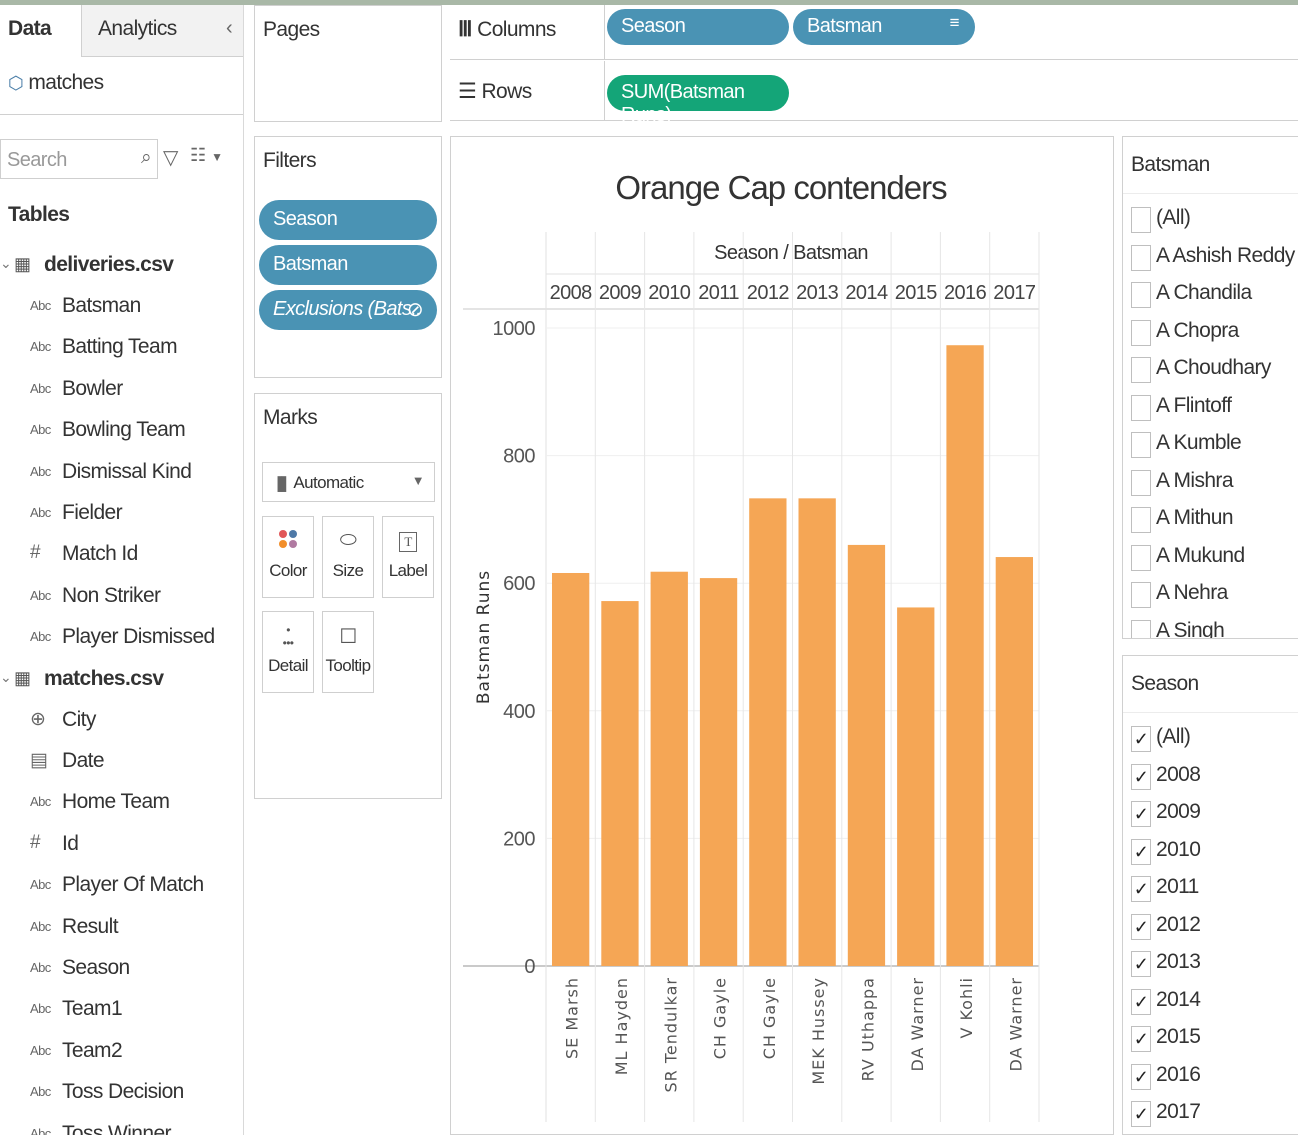 Image resolution: width=1298 pixels, height=1135 pixels. What do you see at coordinates (1214, 1077) in the screenshot?
I see `season-filter-item: ✓ 2016` at bounding box center [1214, 1077].